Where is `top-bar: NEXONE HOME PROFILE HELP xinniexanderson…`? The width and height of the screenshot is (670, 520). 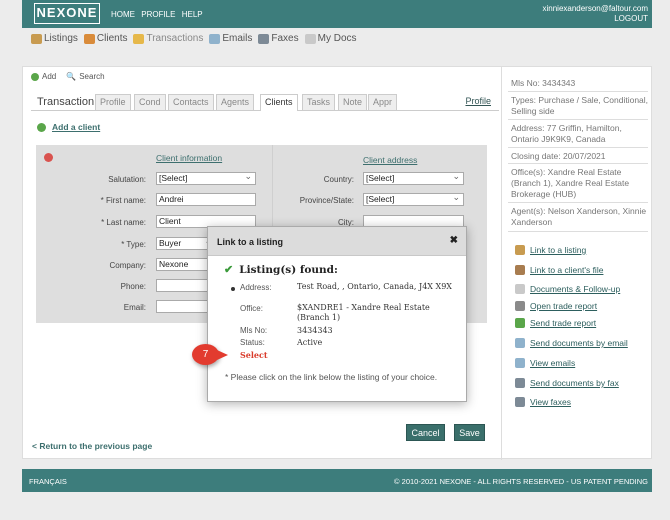
top-bar: NEXONE HOME PROFILE HELP xinniexanderson… is located at coordinates (337, 14).